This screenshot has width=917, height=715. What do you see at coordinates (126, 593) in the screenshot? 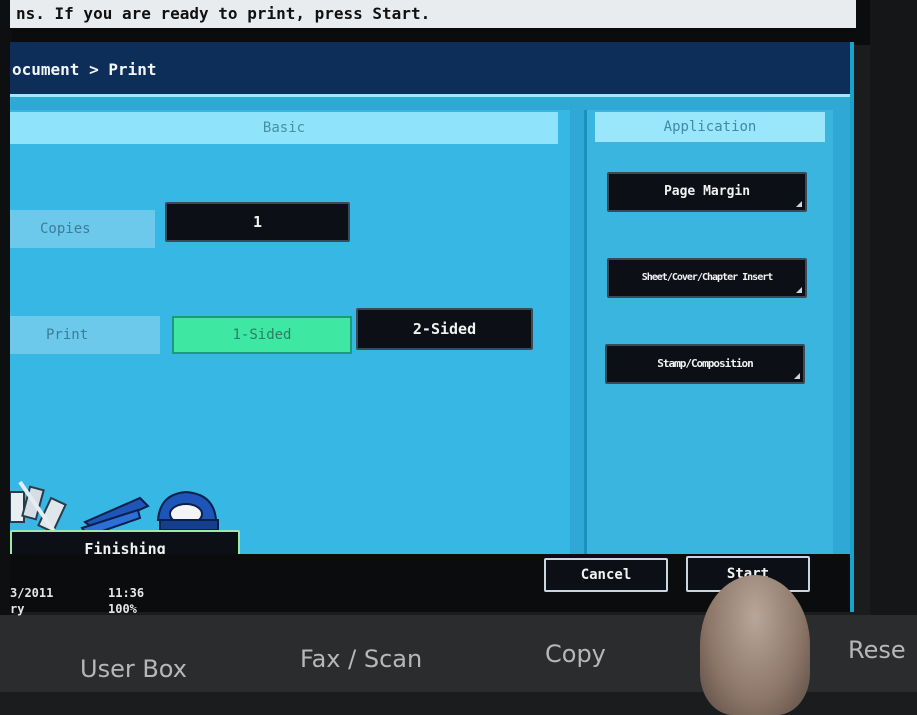
I see `status-time: 11:36` at bounding box center [126, 593].